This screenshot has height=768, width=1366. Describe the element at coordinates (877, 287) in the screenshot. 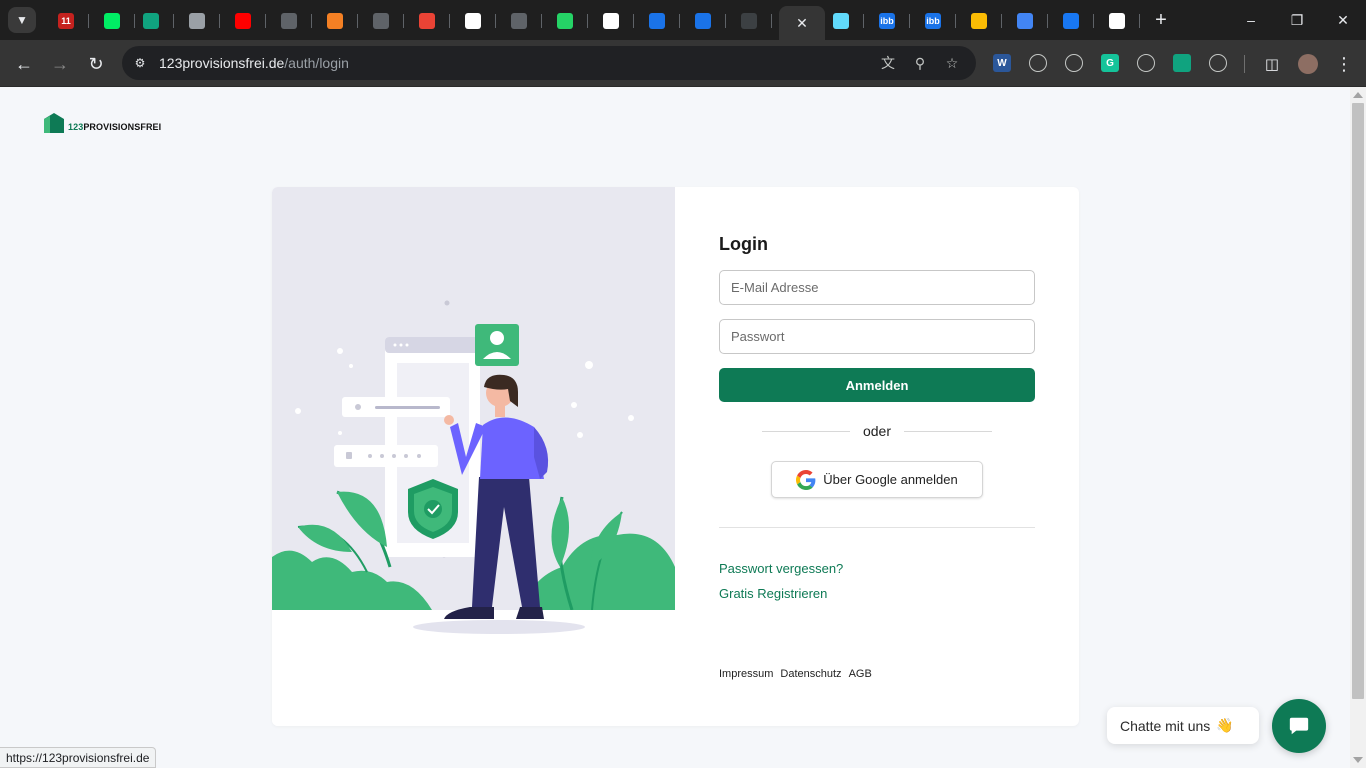

I see `email-field` at that location.